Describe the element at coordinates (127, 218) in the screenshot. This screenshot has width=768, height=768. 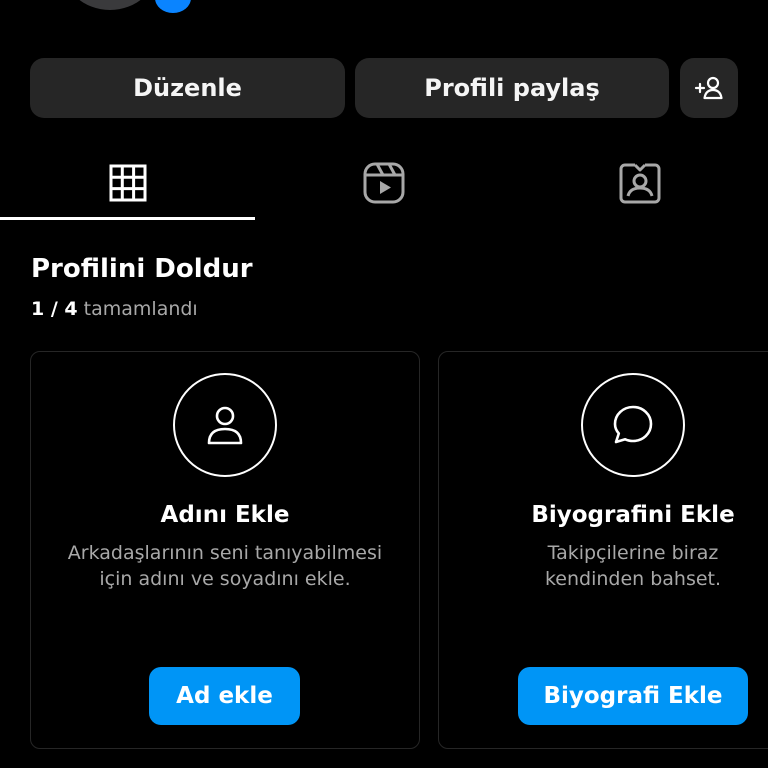
I see `selected-tab-indicator` at that location.